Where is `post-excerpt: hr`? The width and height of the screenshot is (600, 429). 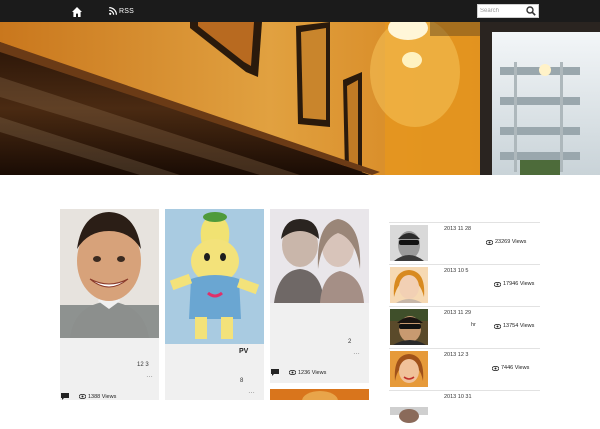
post-excerpt: hr is located at coordinates (473, 325).